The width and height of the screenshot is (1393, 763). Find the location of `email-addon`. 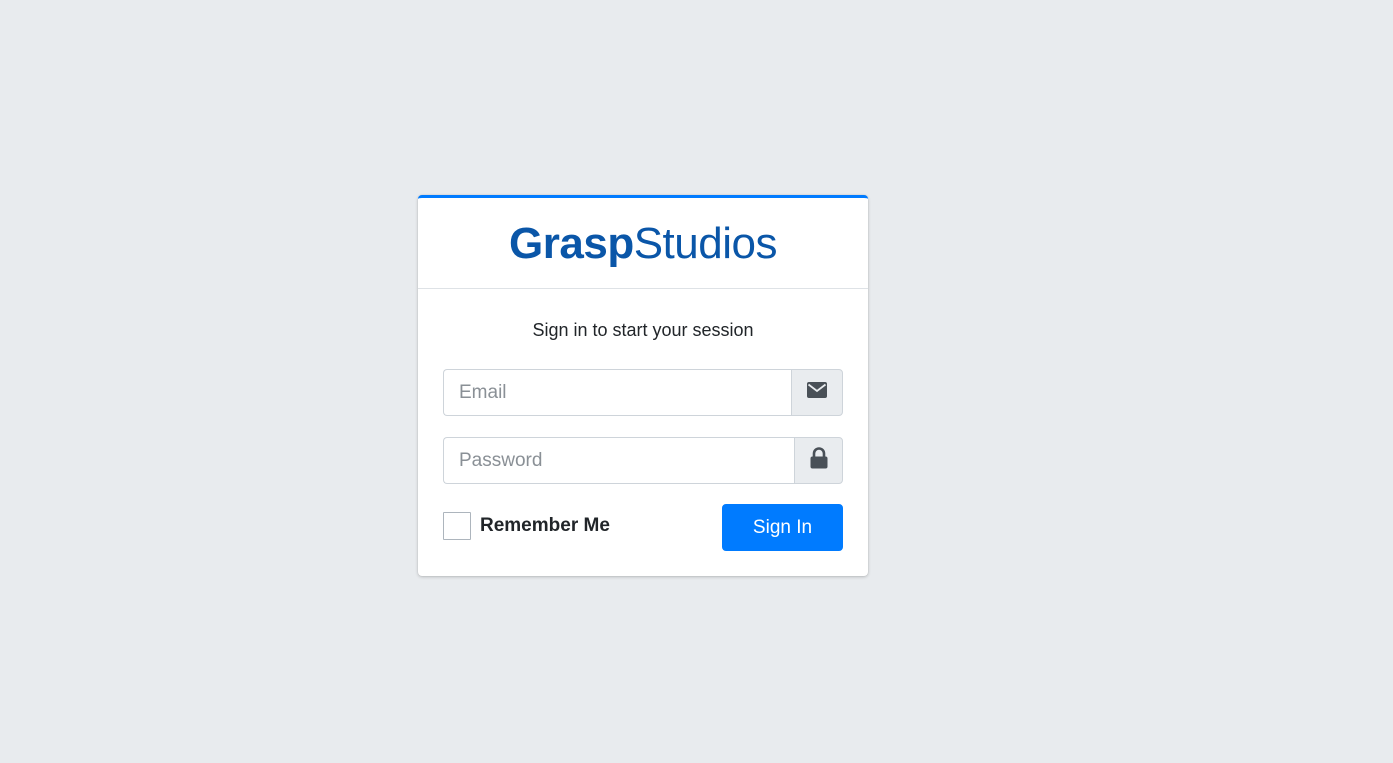

email-addon is located at coordinates (817, 392).